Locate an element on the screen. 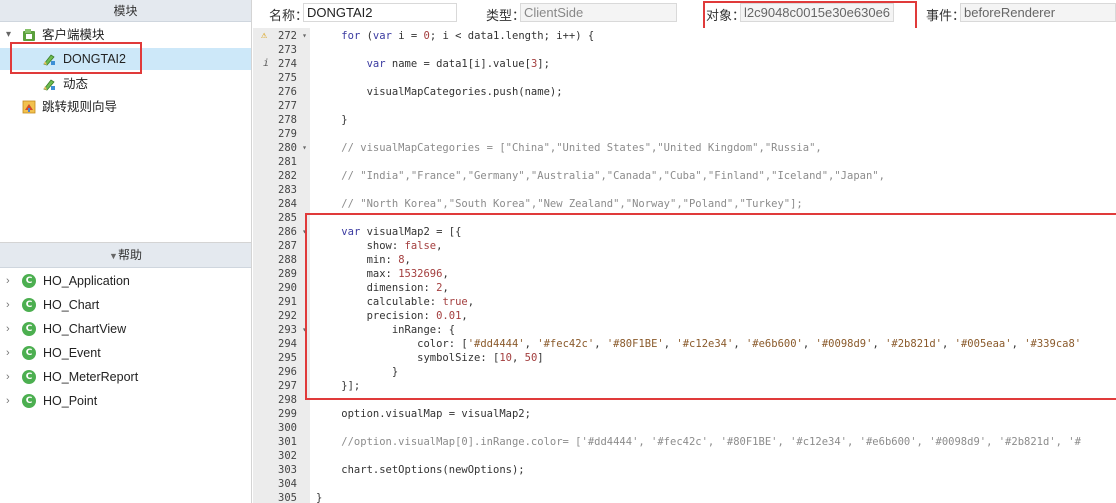 The width and height of the screenshot is (1116, 503). line-number: 275 is located at coordinates (287, 78).